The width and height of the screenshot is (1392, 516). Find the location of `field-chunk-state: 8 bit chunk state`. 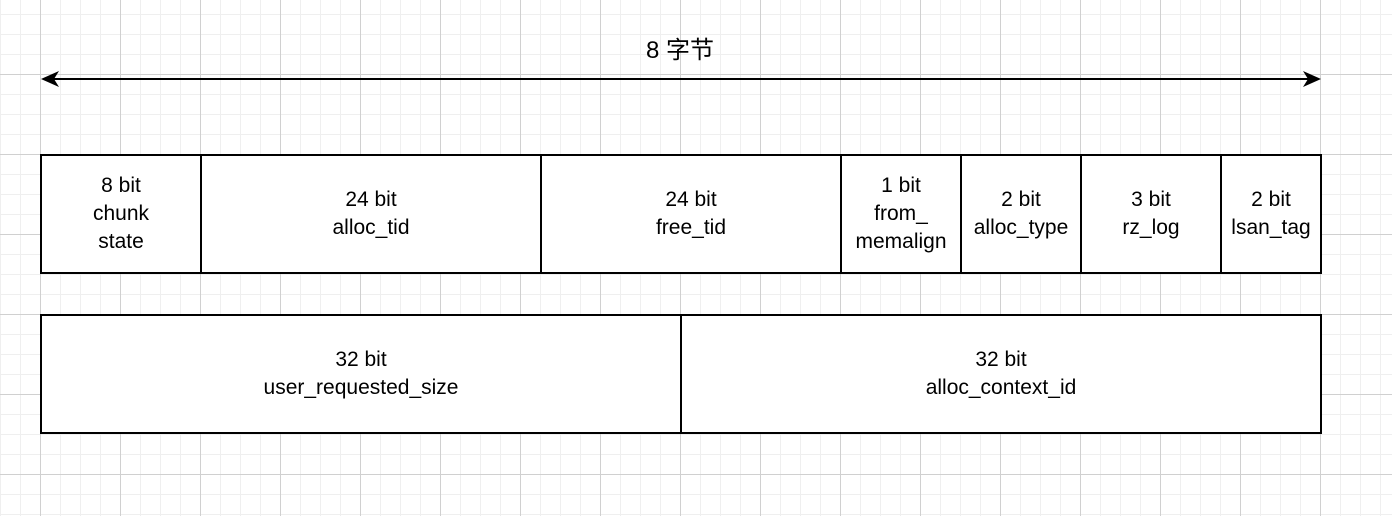

field-chunk-state: 8 bit chunk state is located at coordinates (122, 214).